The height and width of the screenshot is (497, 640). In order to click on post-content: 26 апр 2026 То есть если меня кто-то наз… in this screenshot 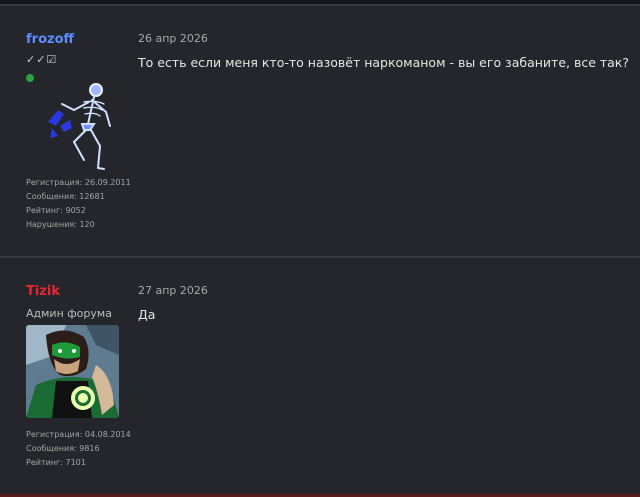, I will do `click(383, 51)`.